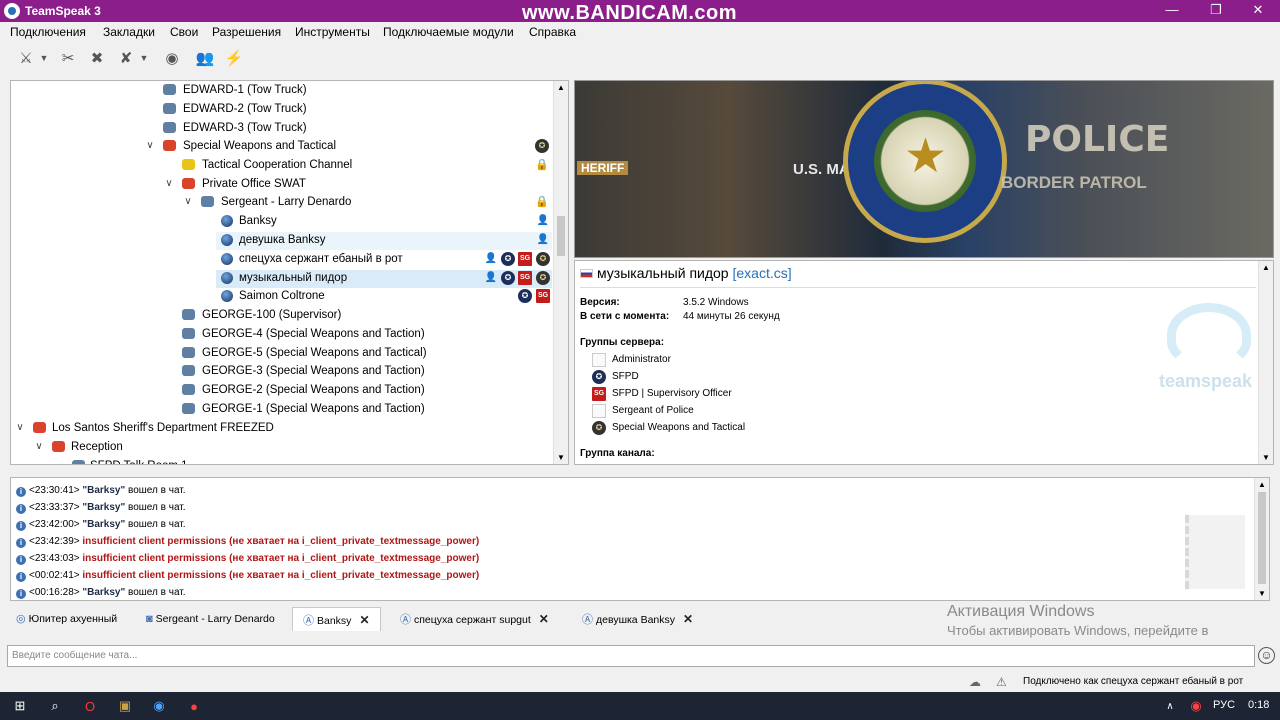 The width and height of the screenshot is (1280, 720). Describe the element at coordinates (20, 706) in the screenshot. I see `windows-start-icon: ⊞` at that location.